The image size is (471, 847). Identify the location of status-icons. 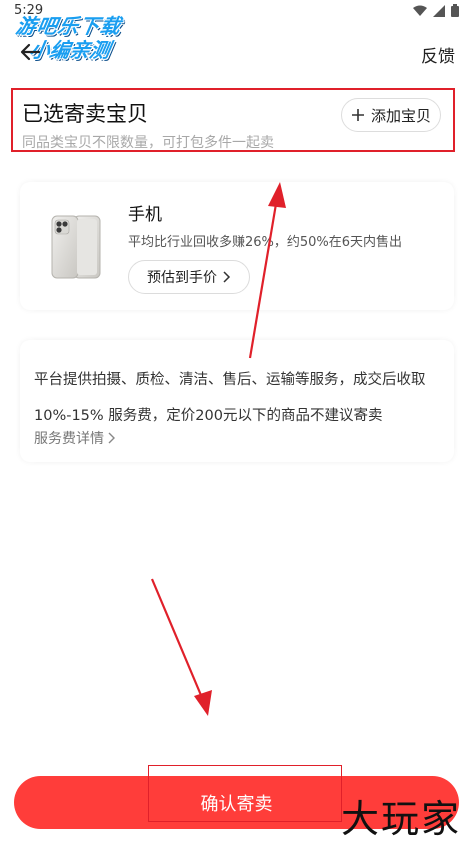
(436, 10).